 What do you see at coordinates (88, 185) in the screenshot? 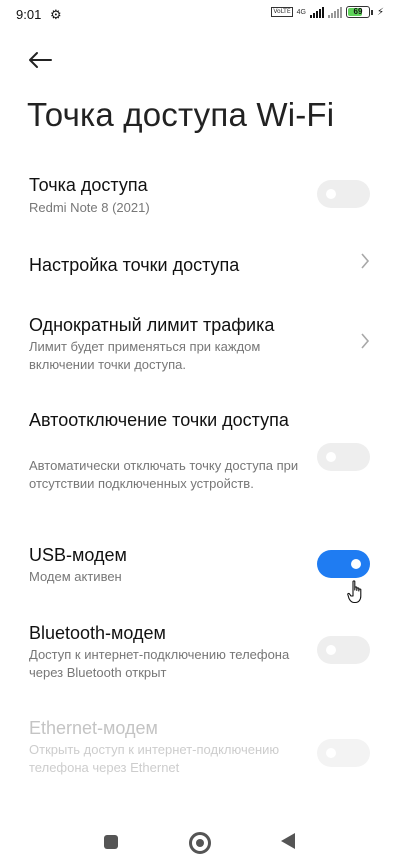
I see `row-hotspot-title: Точка доступа` at bounding box center [88, 185].